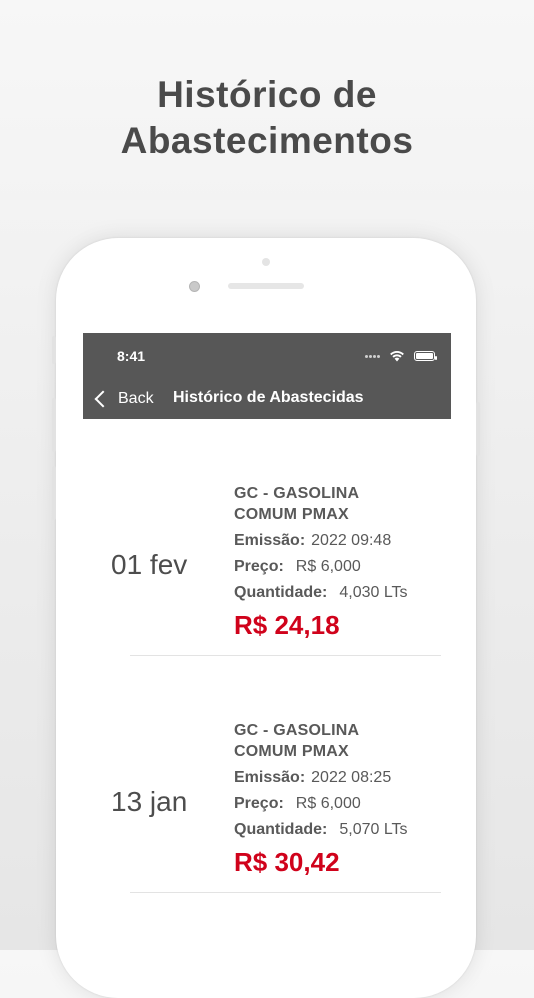 The height and width of the screenshot is (998, 534). What do you see at coordinates (54, 493) in the screenshot?
I see `volume-down-button` at bounding box center [54, 493].